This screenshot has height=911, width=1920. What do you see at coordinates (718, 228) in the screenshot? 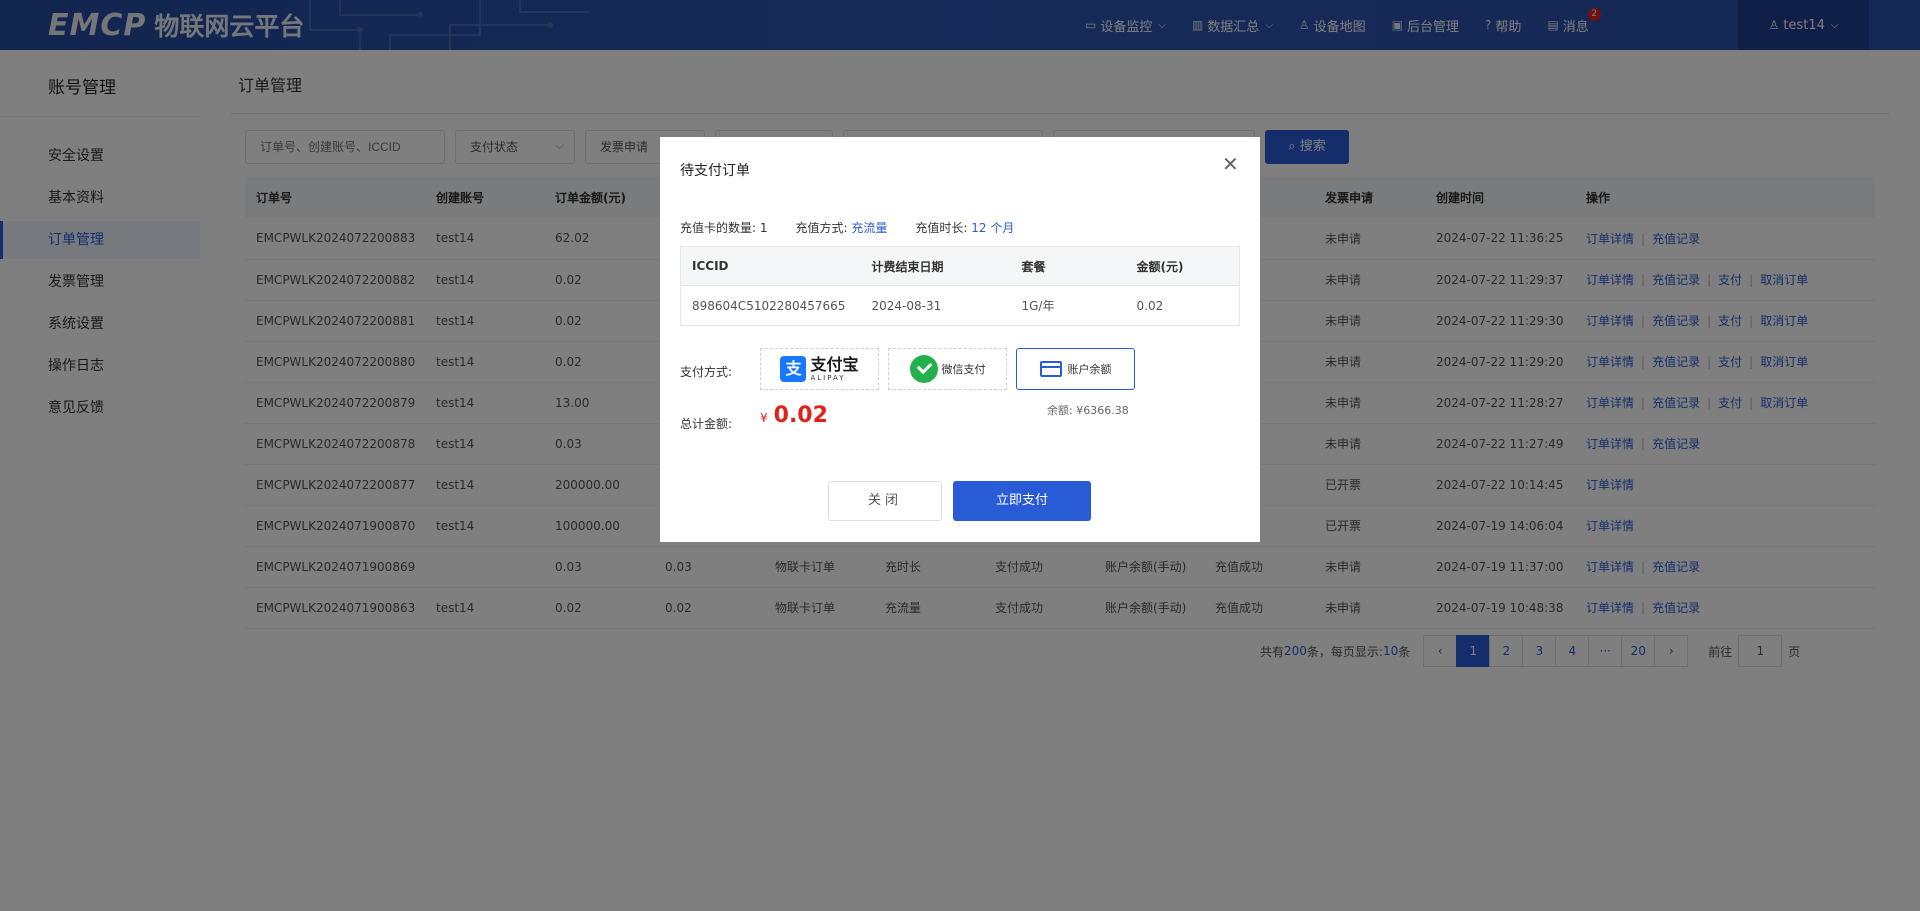
I see `card-count-label: 充值卡的数量:` at bounding box center [718, 228].